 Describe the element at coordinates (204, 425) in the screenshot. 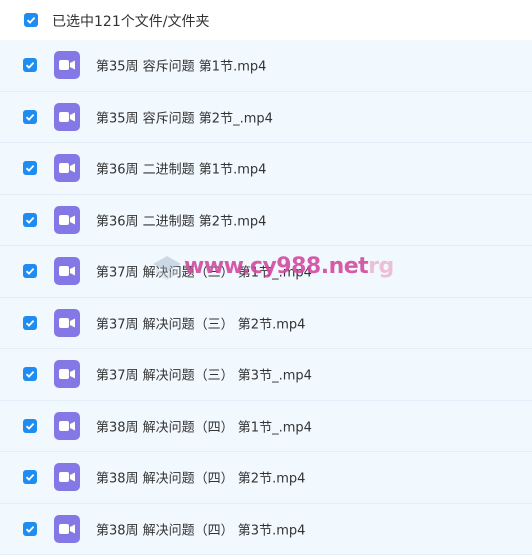

I see `file-name: 第38周 解决问题（四） 第1节_.mp4` at that location.